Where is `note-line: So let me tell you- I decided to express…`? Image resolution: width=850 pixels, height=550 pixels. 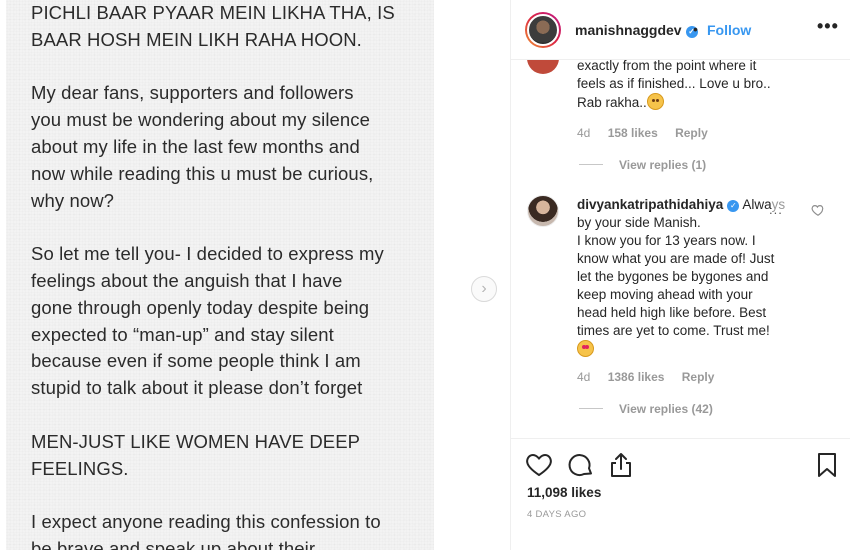 note-line: So let me tell you- I decided to express… is located at coordinates (207, 254).